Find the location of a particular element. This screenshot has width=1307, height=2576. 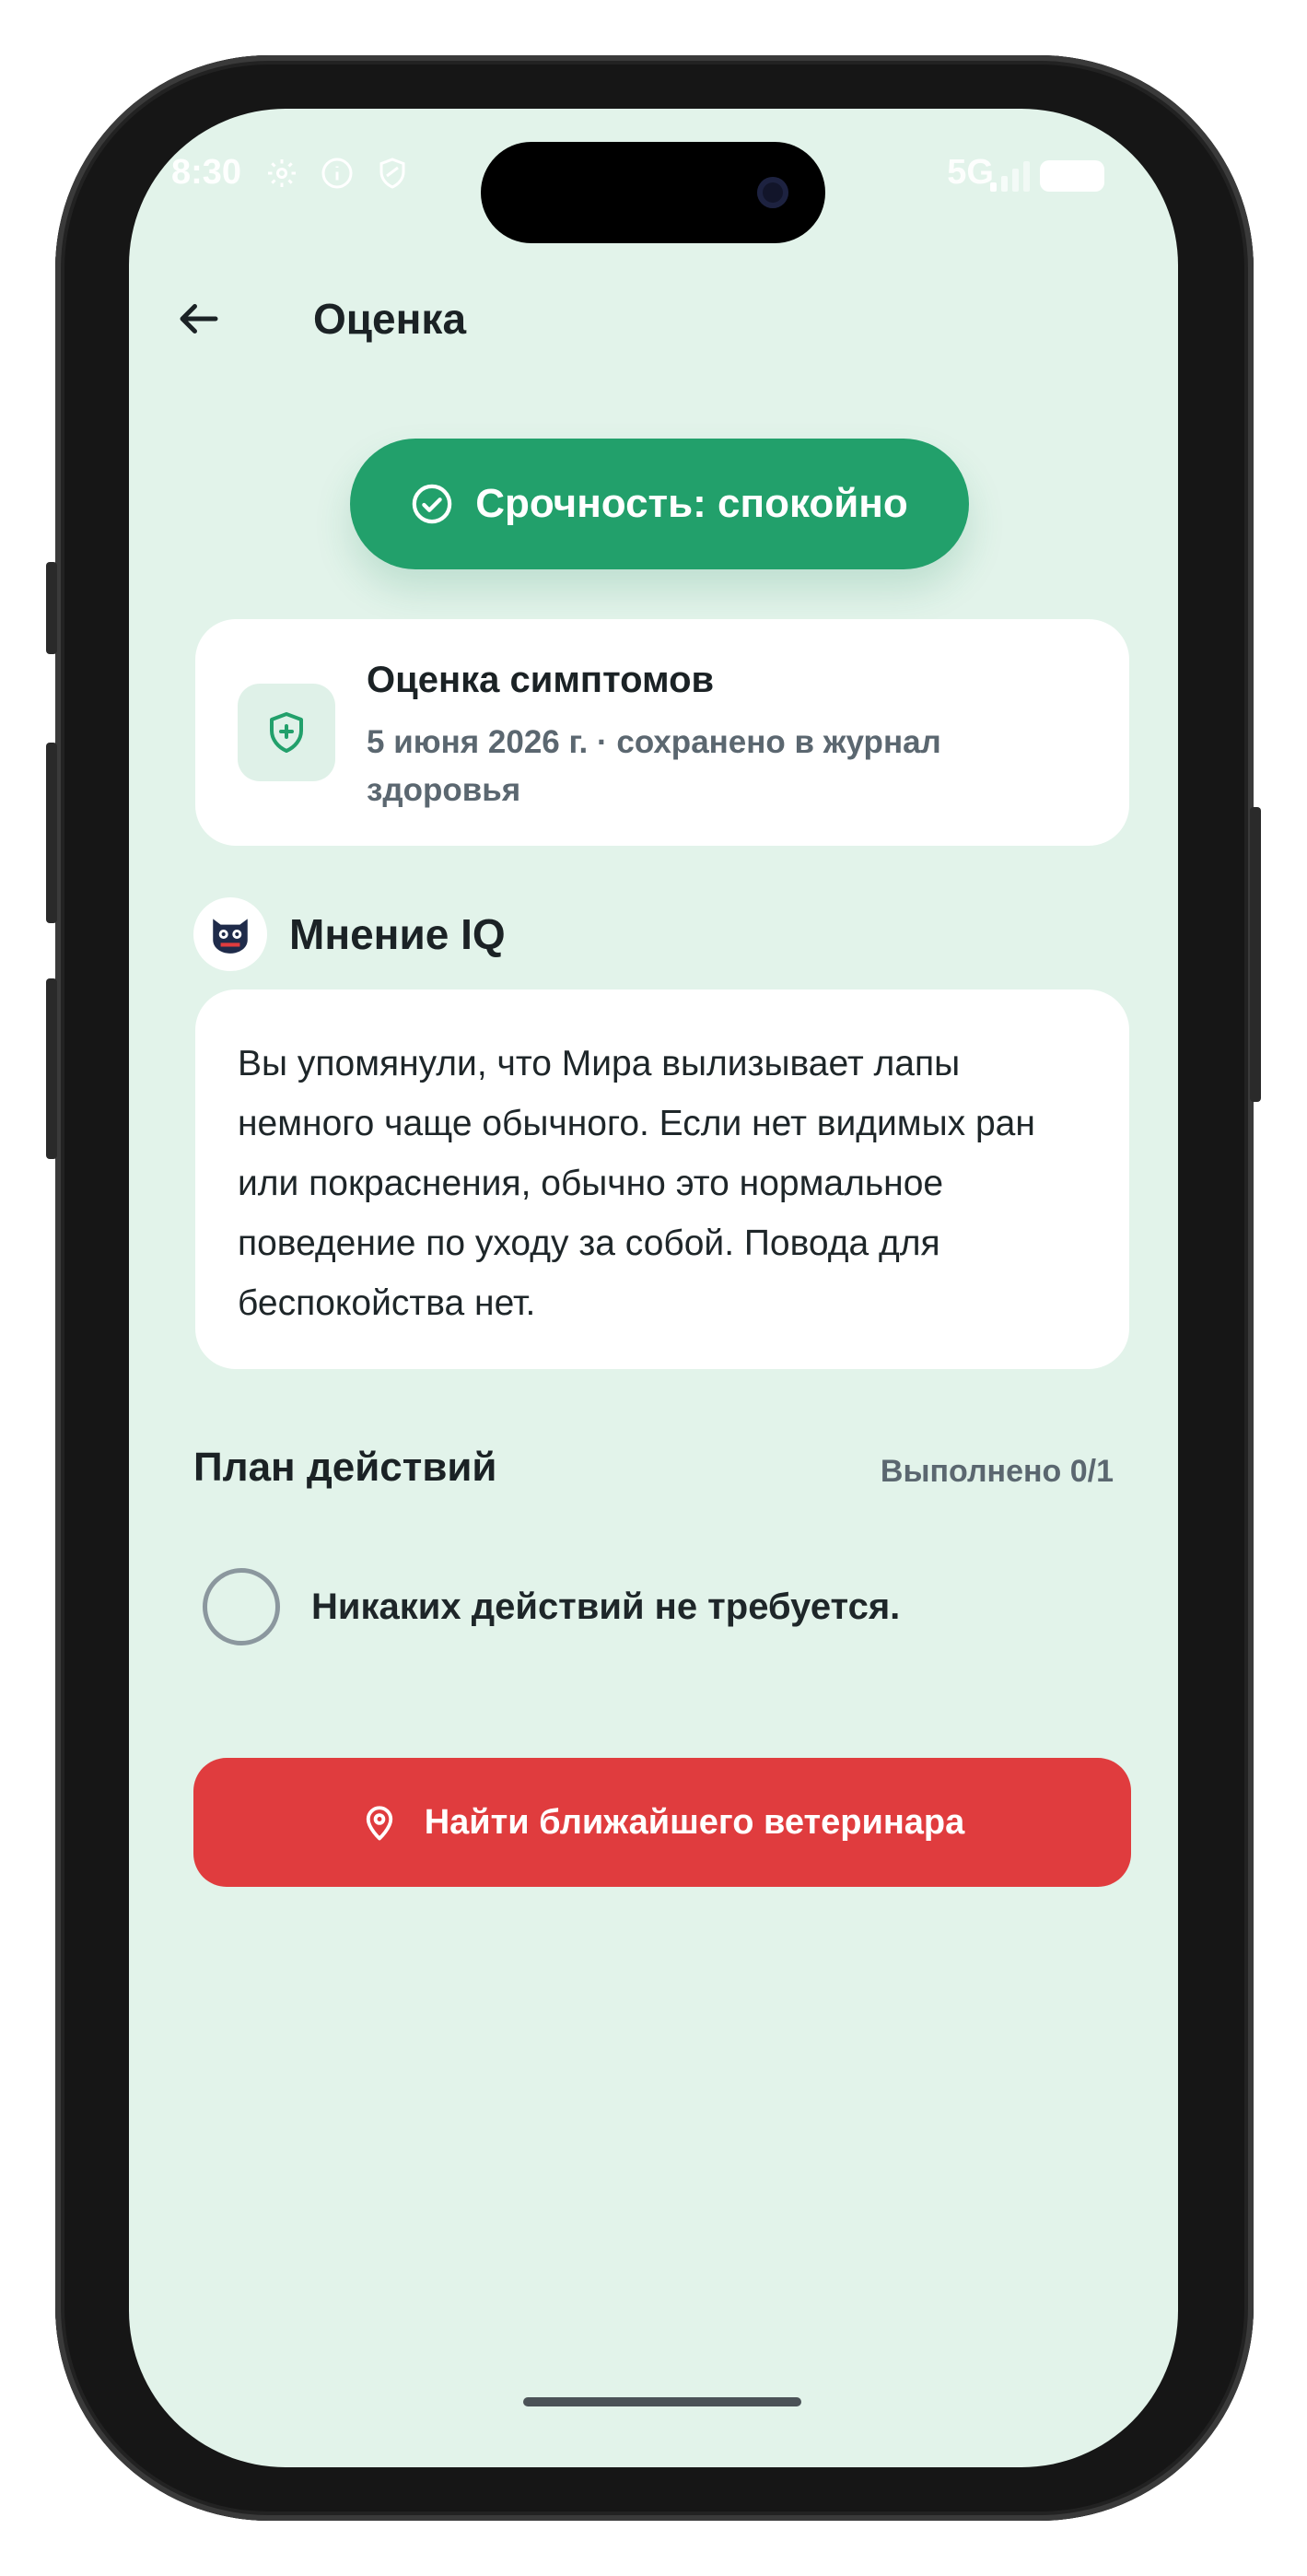

check-circle-icon is located at coordinates (432, 504).